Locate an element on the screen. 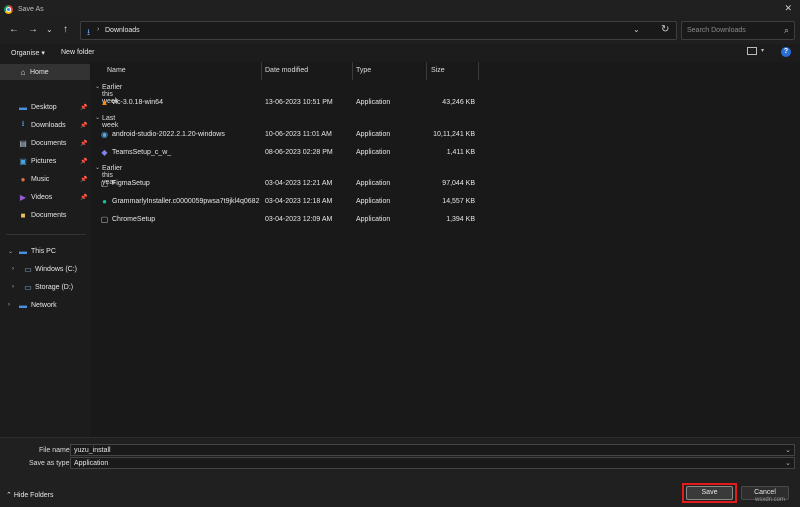 This screenshot has height=507, width=800. figma-icon: ▢ is located at coordinates (104, 183).